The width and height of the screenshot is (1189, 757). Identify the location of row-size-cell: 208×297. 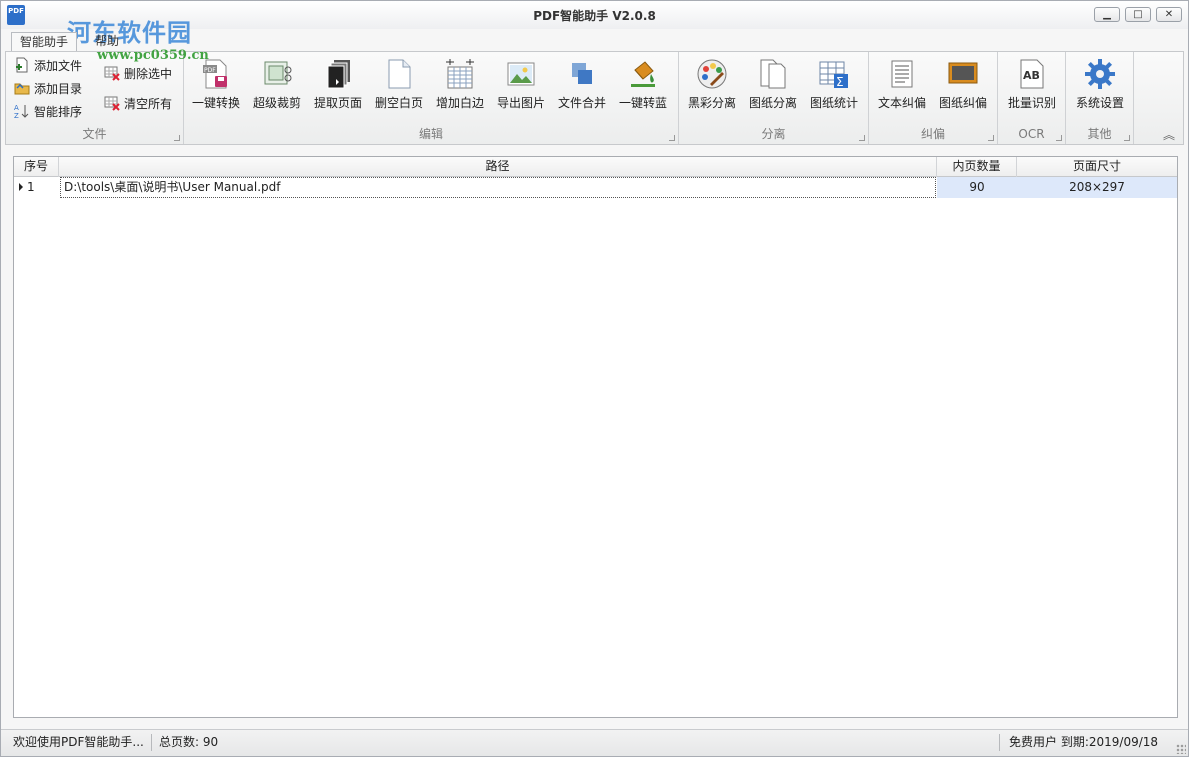
(1097, 187).